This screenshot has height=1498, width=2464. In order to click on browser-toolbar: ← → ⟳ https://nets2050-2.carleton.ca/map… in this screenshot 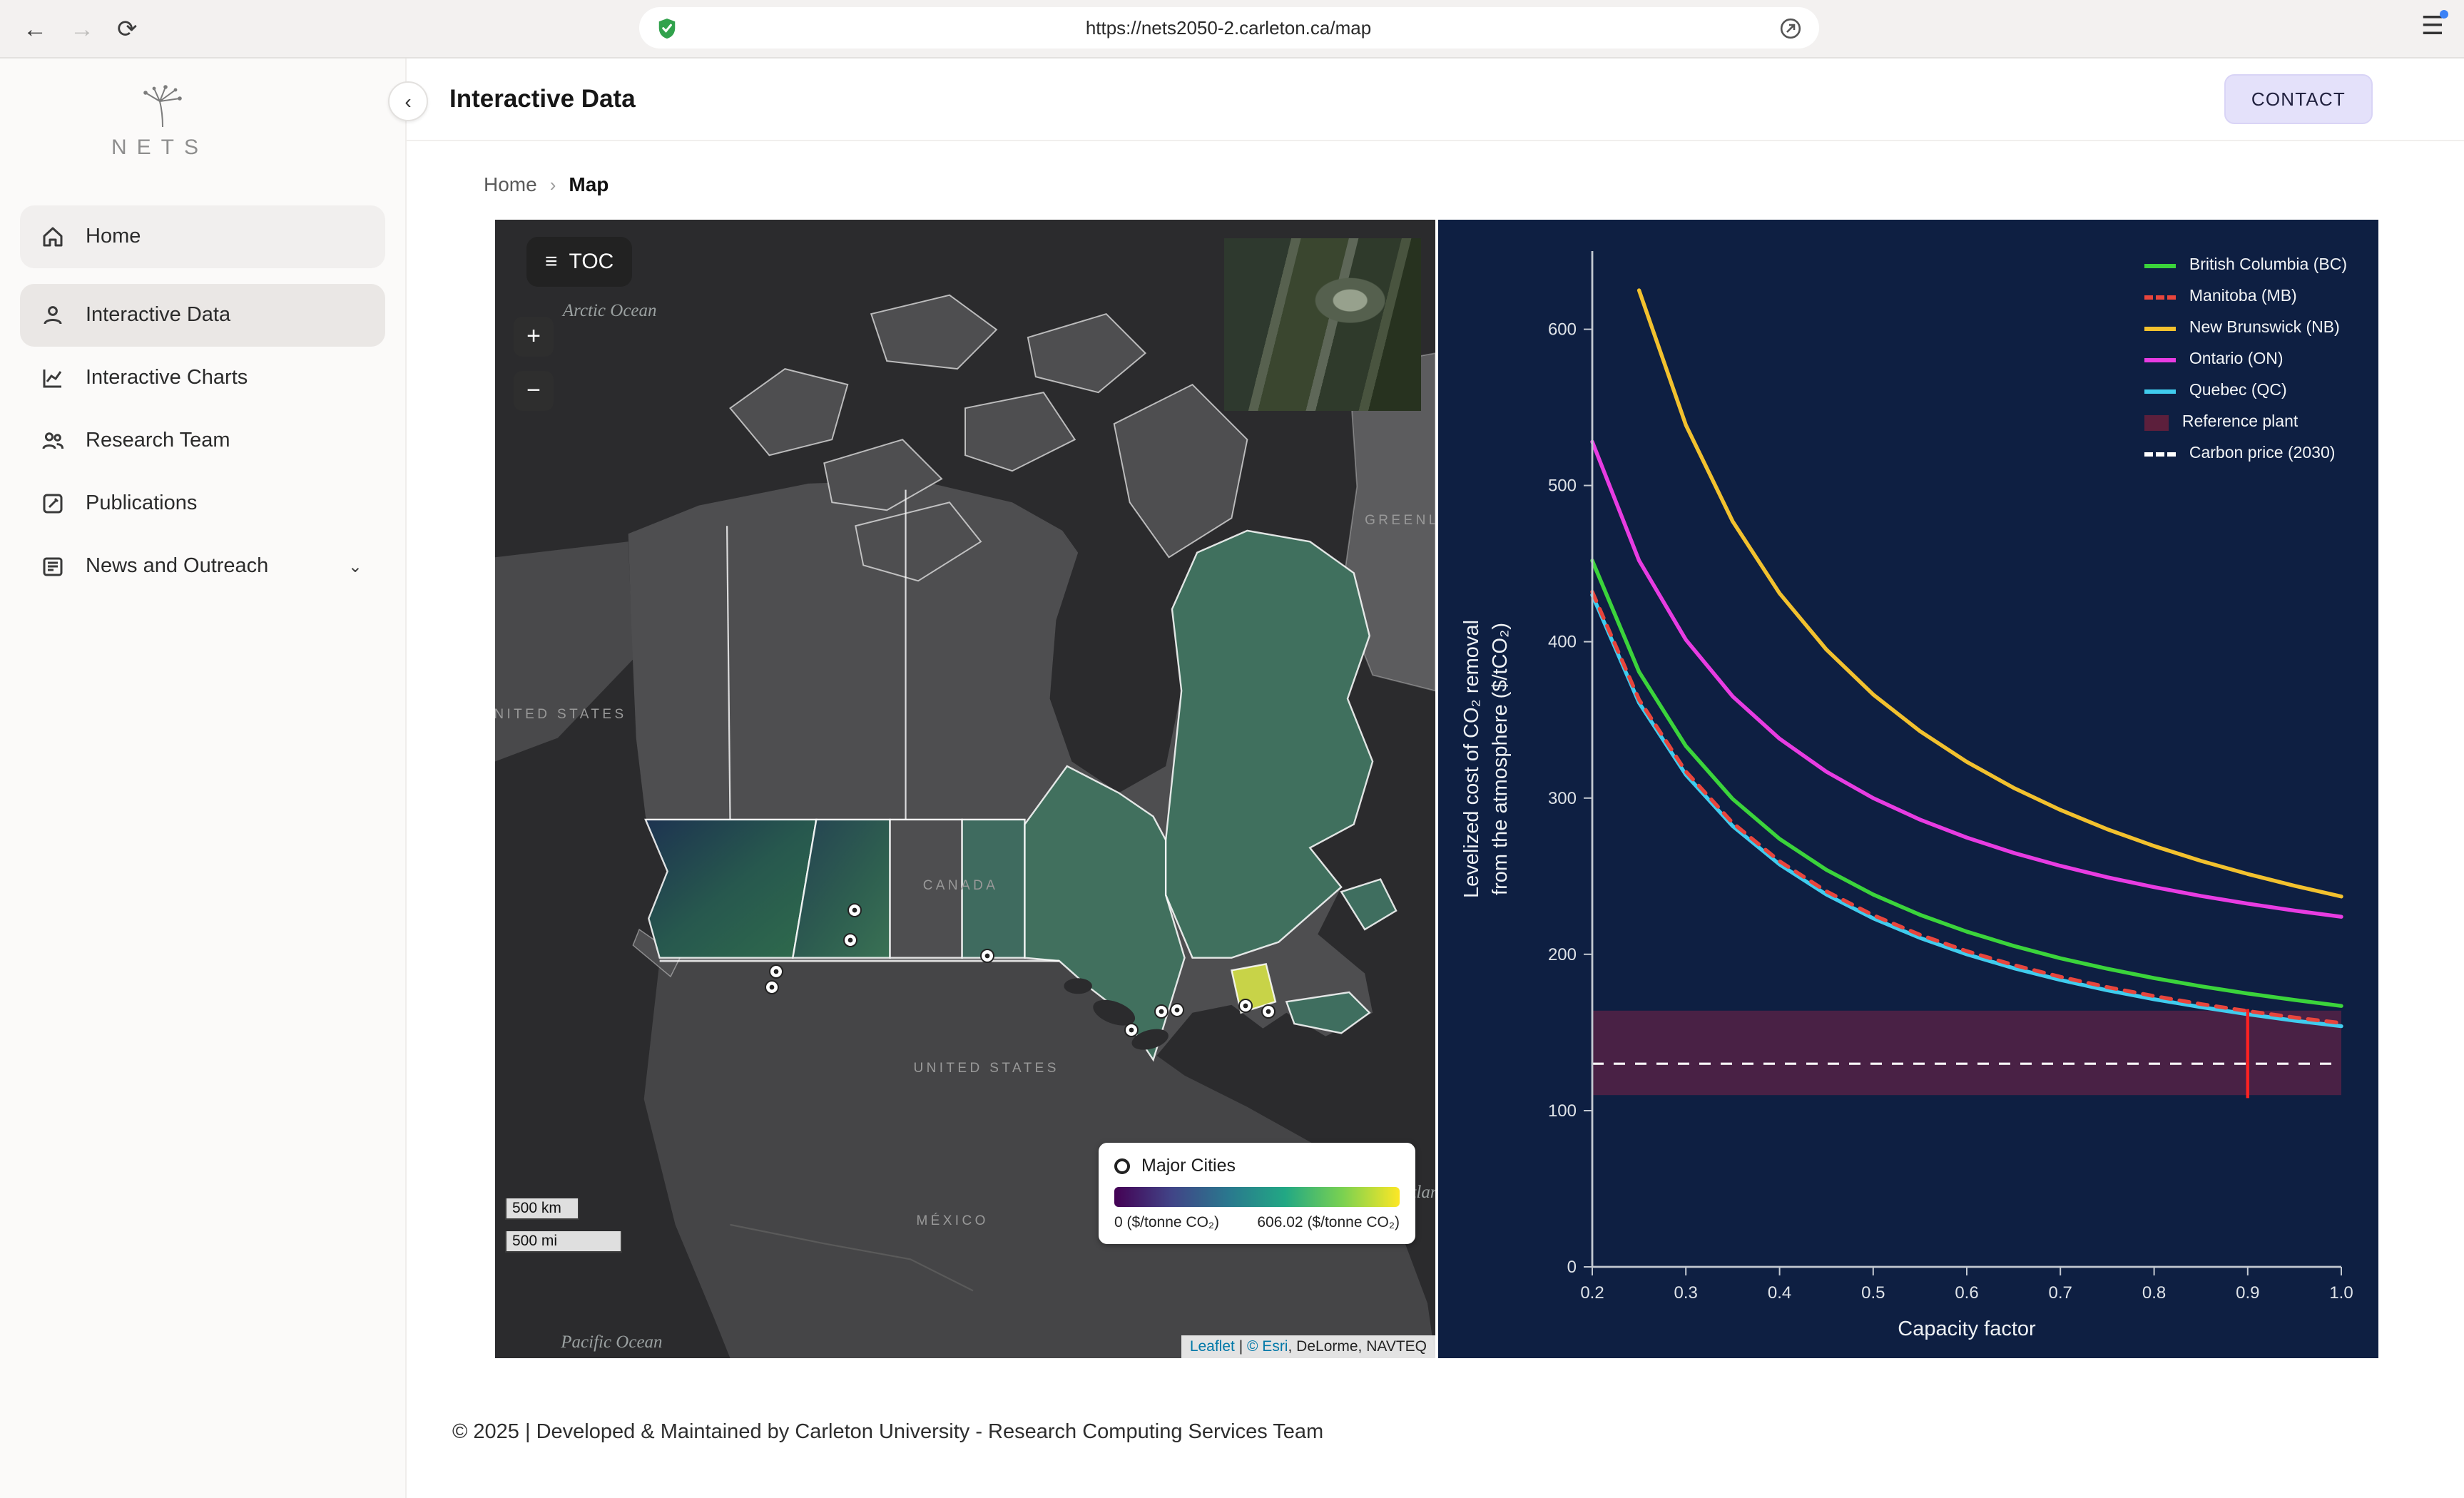, I will do `click(1232, 29)`.